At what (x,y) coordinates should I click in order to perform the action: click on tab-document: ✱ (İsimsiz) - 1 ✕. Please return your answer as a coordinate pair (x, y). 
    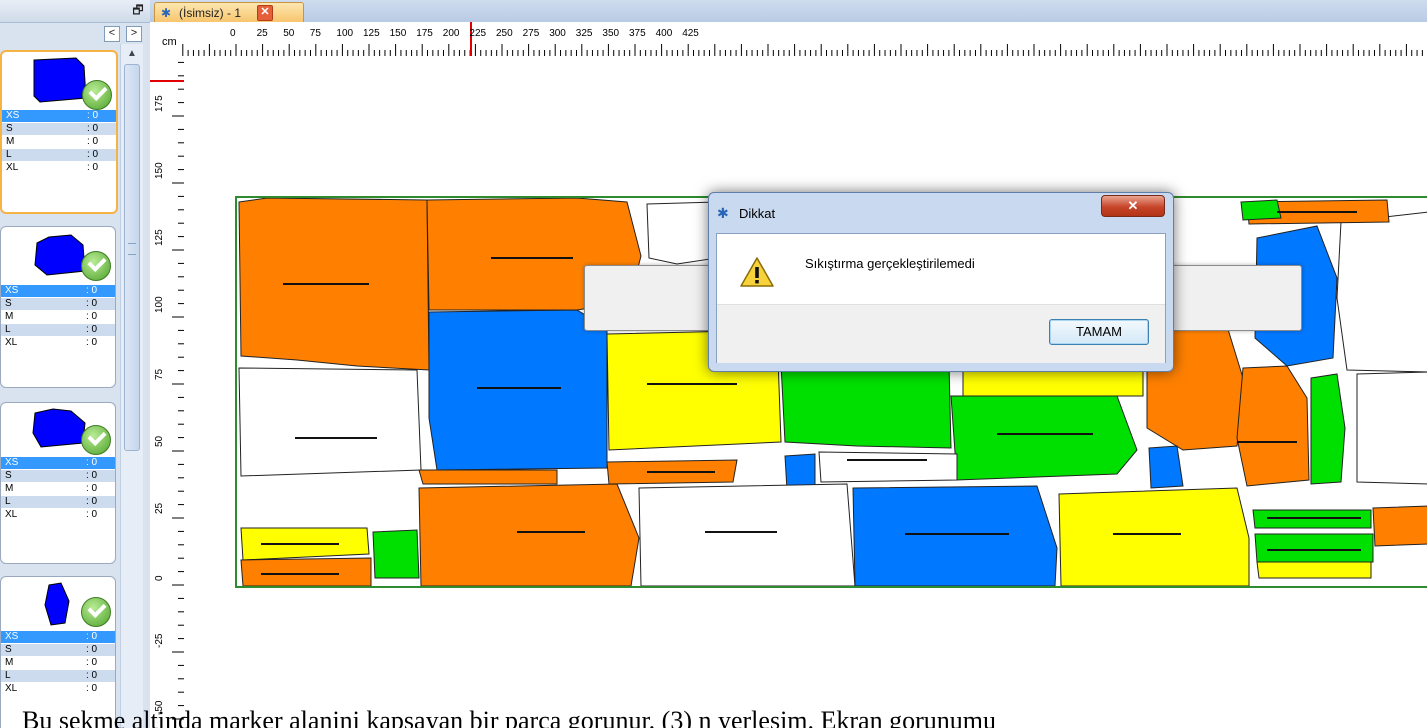
    Looking at the image, I should click on (229, 12).